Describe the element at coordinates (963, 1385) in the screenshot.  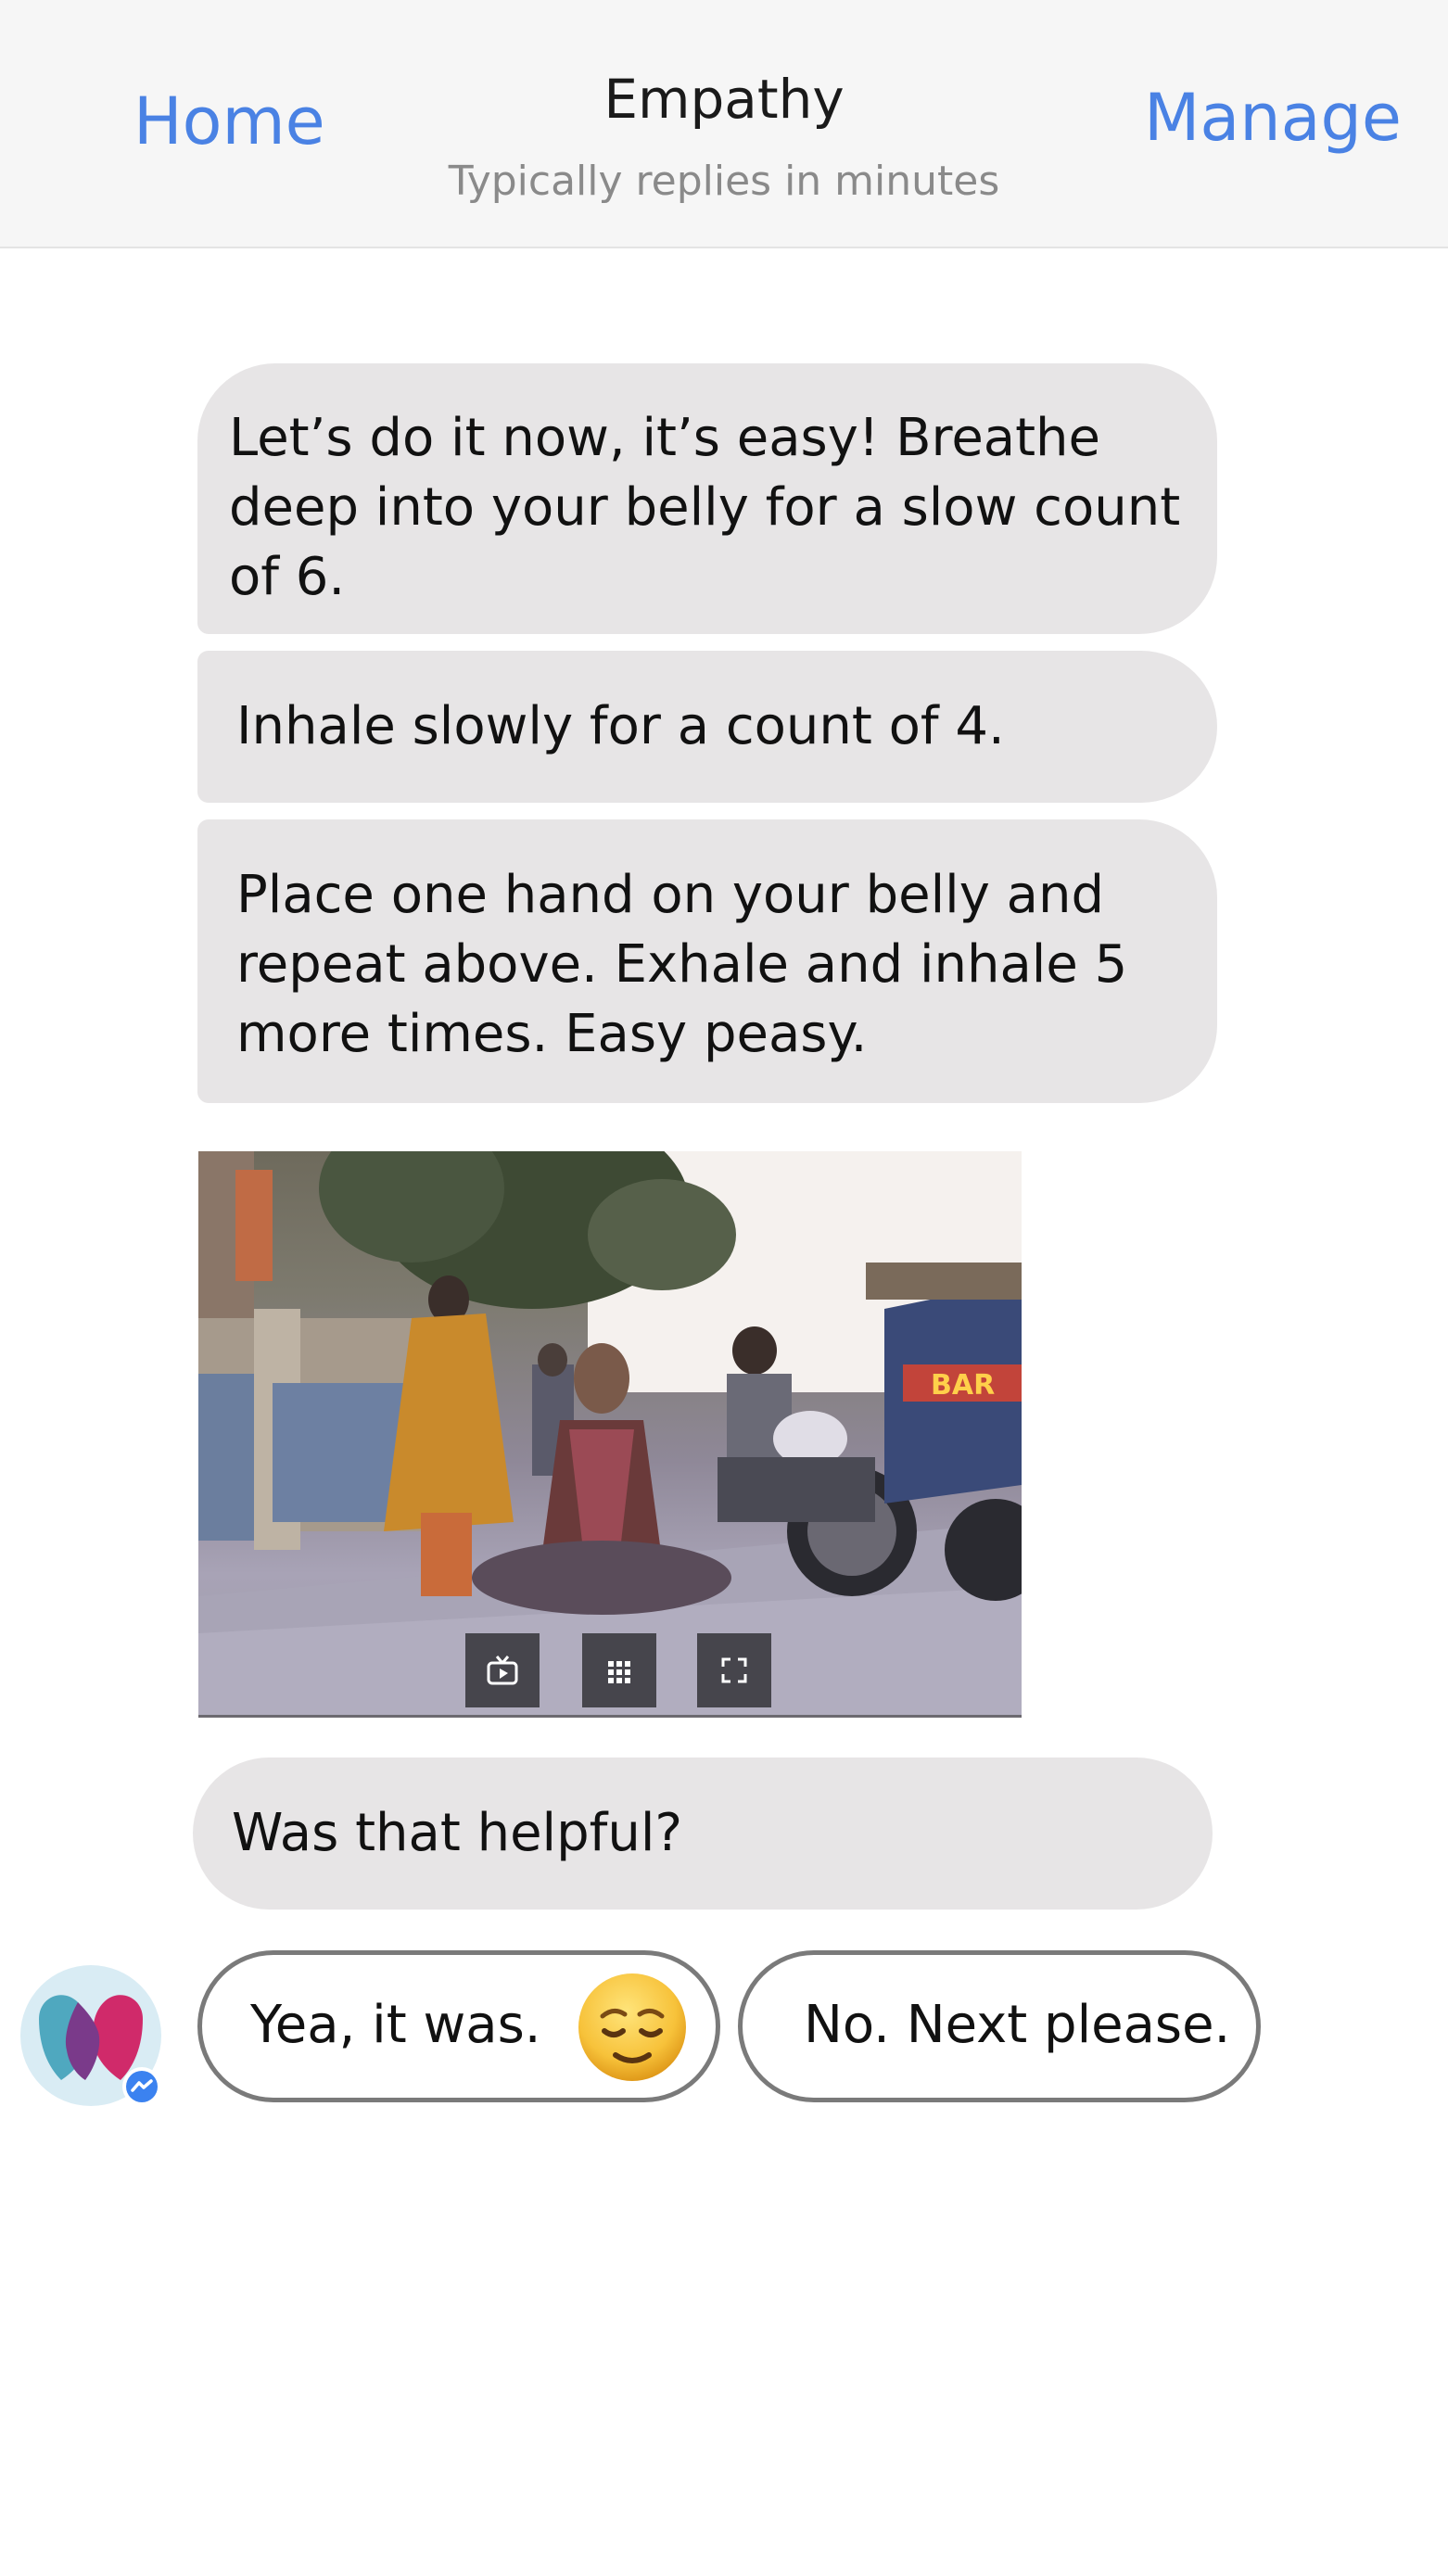
I see `cart-sign-text: BAR` at that location.